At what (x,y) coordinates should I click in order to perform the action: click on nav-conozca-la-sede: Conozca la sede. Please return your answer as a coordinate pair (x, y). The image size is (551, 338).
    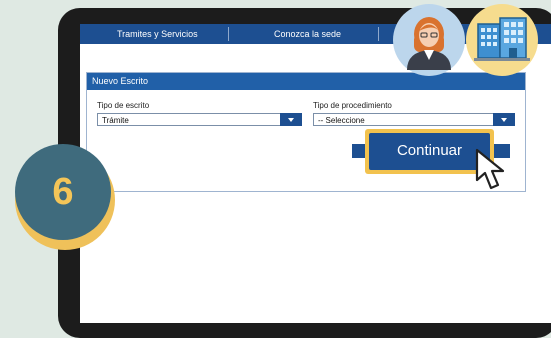
    Looking at the image, I should click on (307, 34).